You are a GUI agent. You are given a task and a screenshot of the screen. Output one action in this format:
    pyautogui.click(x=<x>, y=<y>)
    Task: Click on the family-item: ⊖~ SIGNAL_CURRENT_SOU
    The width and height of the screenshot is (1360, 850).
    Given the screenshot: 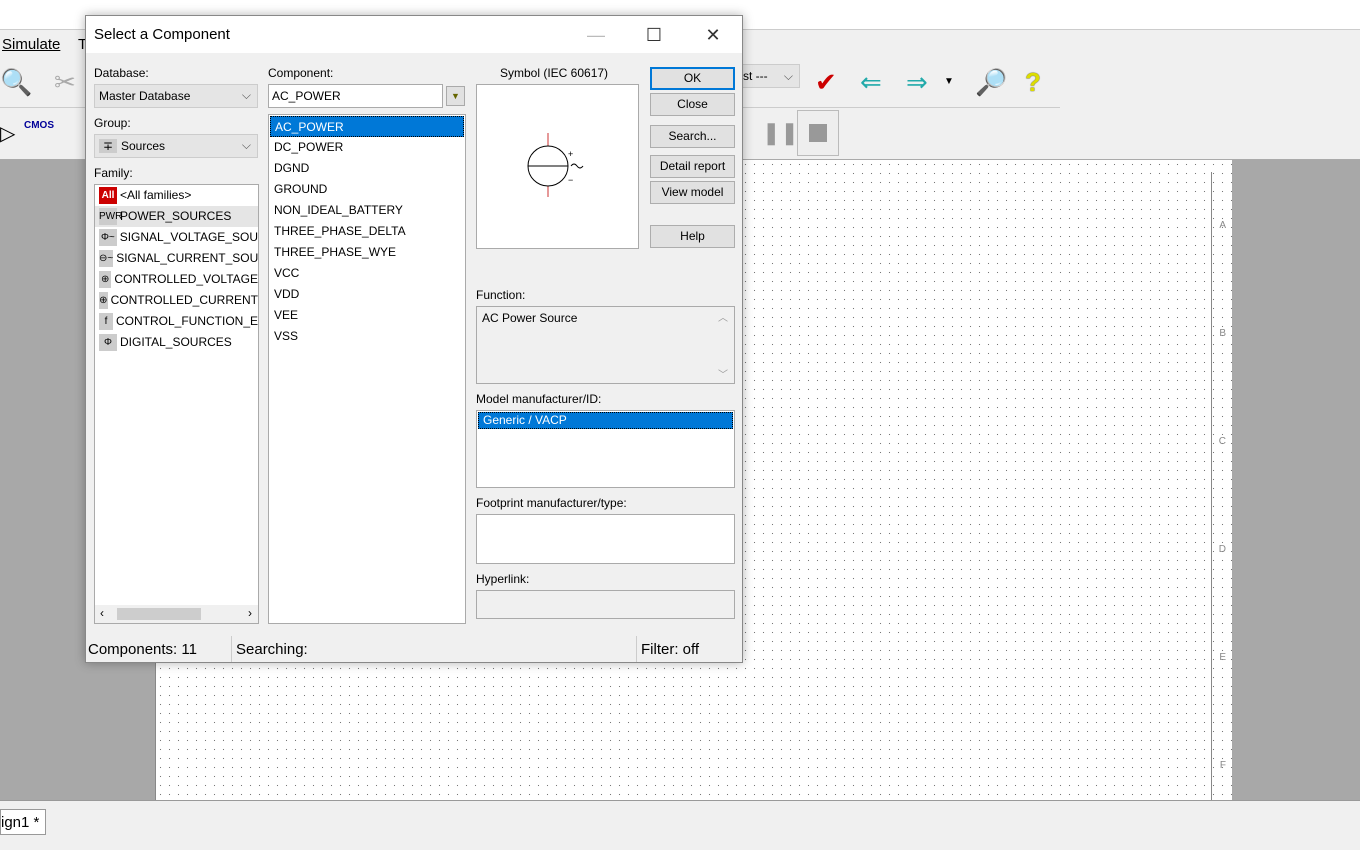 What is the action you would take?
    pyautogui.click(x=176, y=258)
    